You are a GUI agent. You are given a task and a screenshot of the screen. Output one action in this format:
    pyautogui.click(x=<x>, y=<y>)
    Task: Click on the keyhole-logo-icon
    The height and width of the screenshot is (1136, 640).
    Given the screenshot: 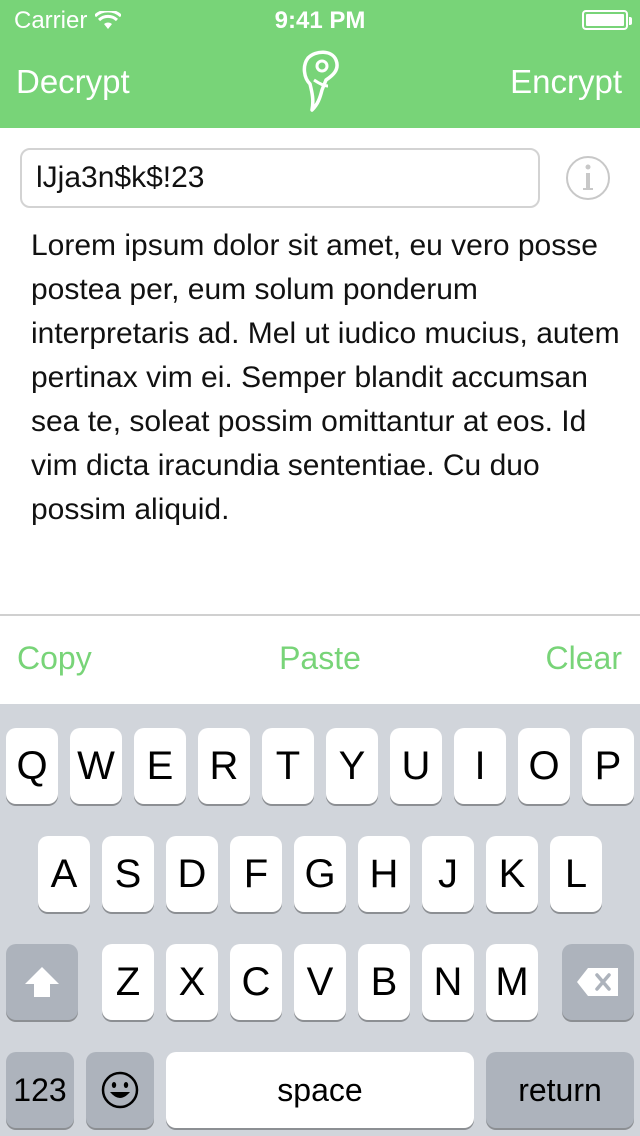 What is the action you would take?
    pyautogui.click(x=320, y=81)
    